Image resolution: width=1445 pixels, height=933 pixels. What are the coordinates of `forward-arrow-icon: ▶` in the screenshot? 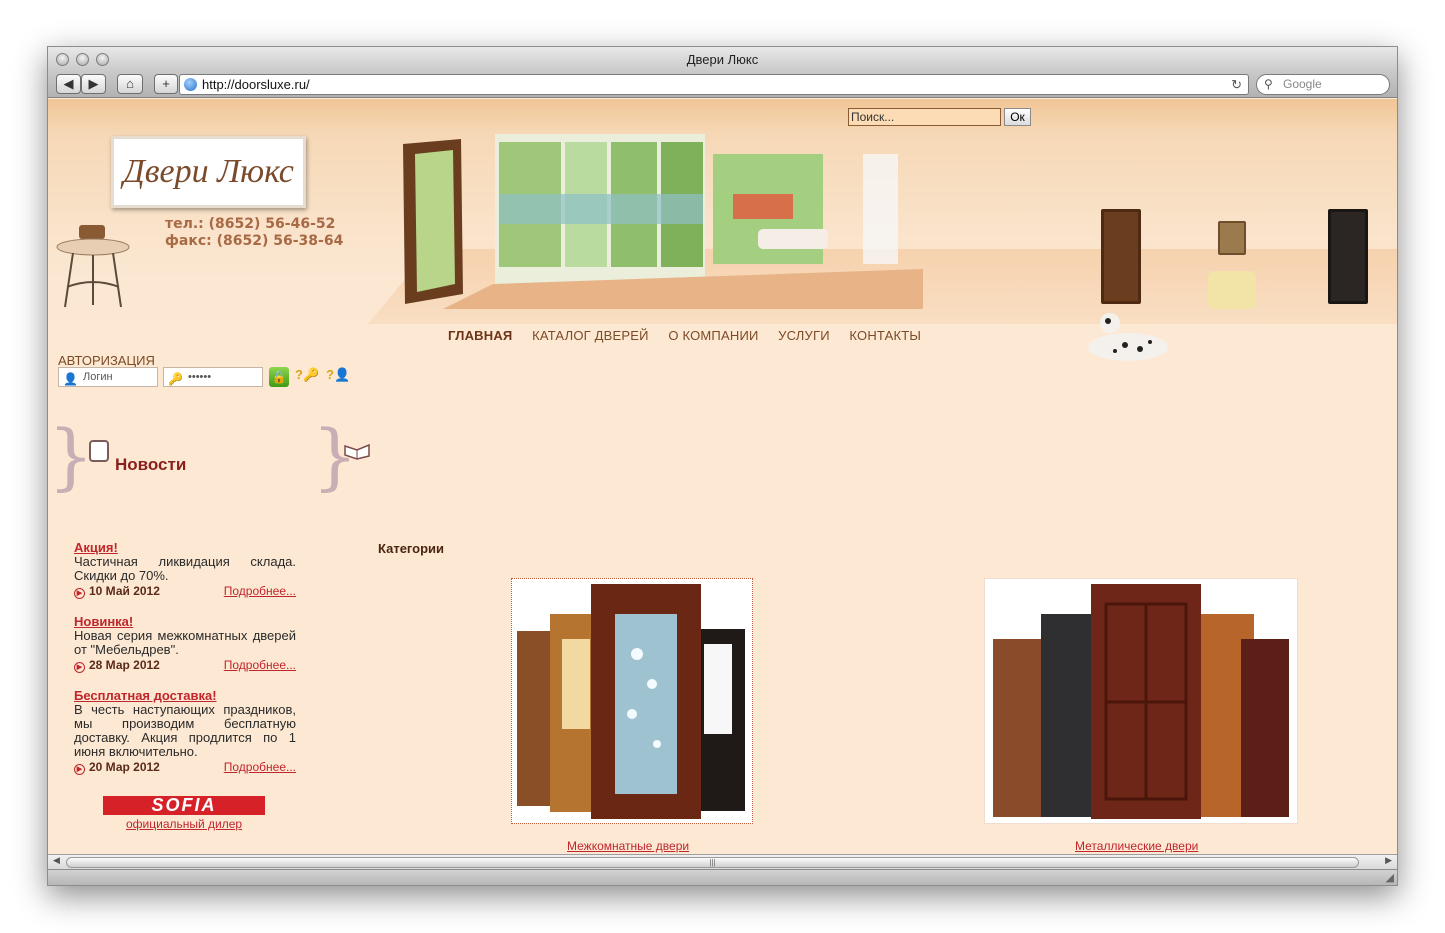 It's located at (93, 83).